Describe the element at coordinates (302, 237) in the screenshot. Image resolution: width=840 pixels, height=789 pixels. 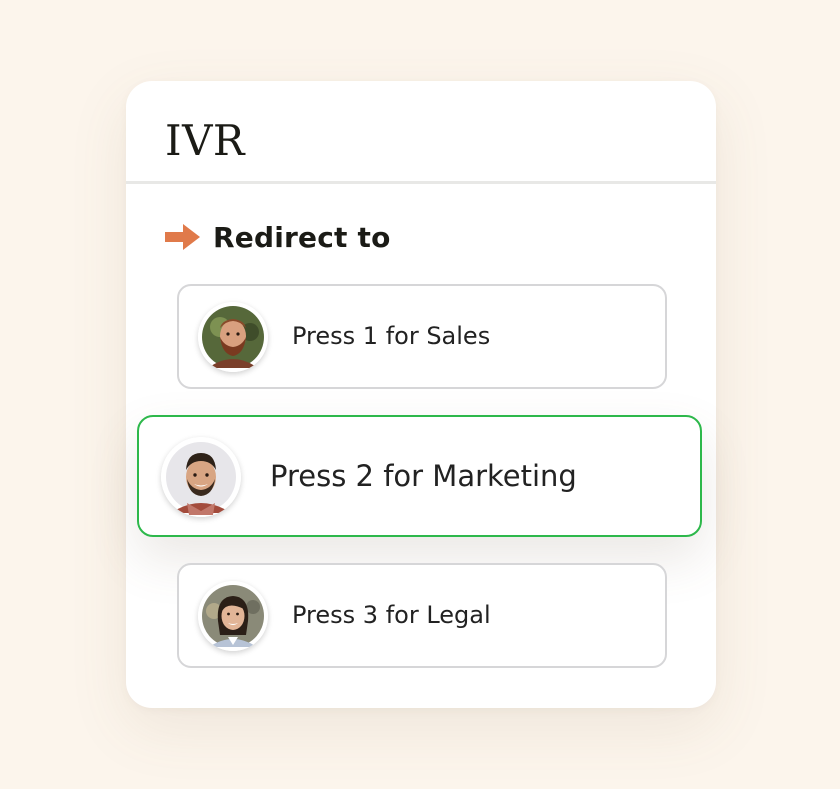
I see `redirect-label: Redirect to` at that location.